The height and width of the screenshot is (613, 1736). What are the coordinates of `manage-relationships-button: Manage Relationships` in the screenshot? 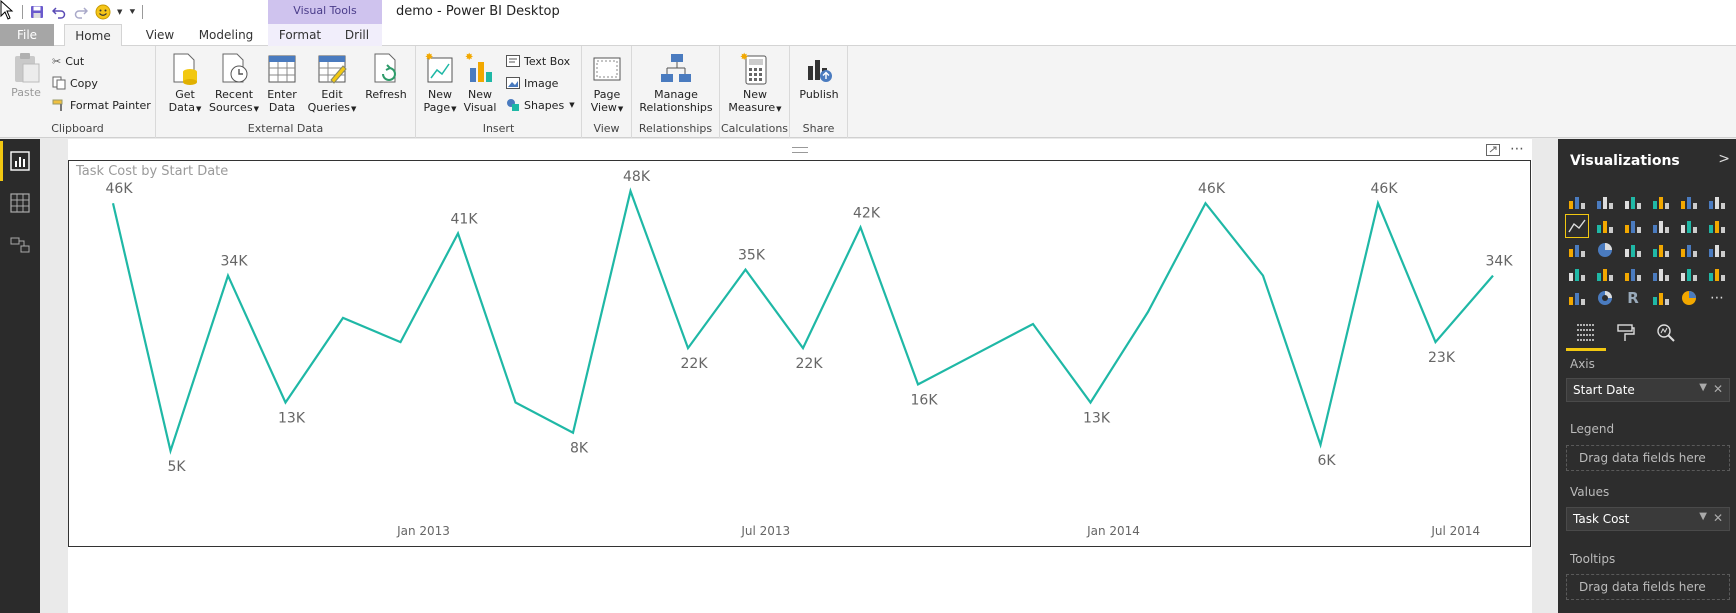 It's located at (676, 83).